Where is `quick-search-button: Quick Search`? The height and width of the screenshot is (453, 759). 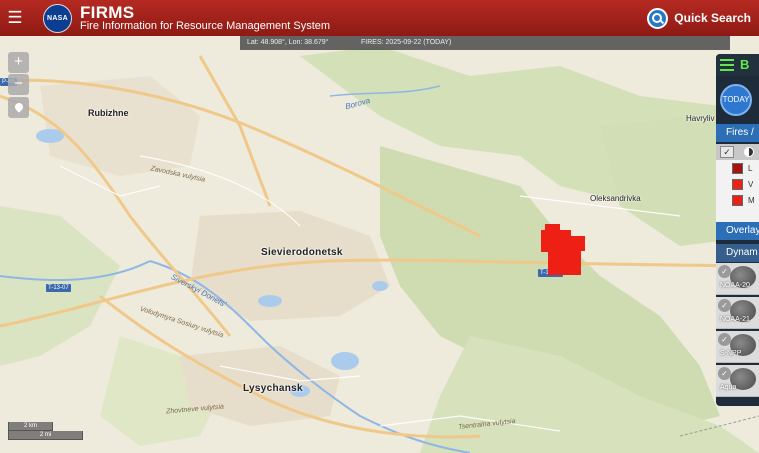 quick-search-button: Quick Search is located at coordinates (699, 18).